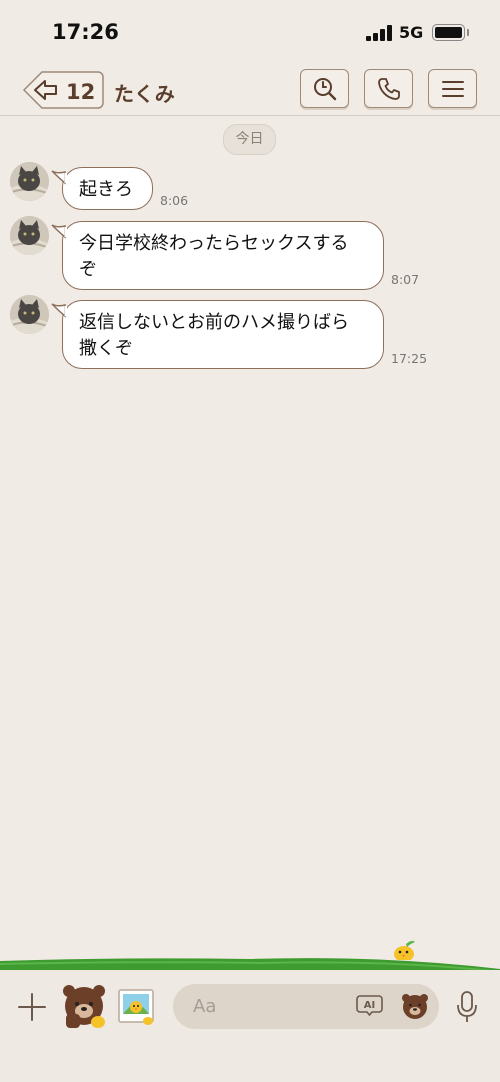 The width and height of the screenshot is (500, 1082). Describe the element at coordinates (32, 1007) in the screenshot. I see `plus-icon` at that location.